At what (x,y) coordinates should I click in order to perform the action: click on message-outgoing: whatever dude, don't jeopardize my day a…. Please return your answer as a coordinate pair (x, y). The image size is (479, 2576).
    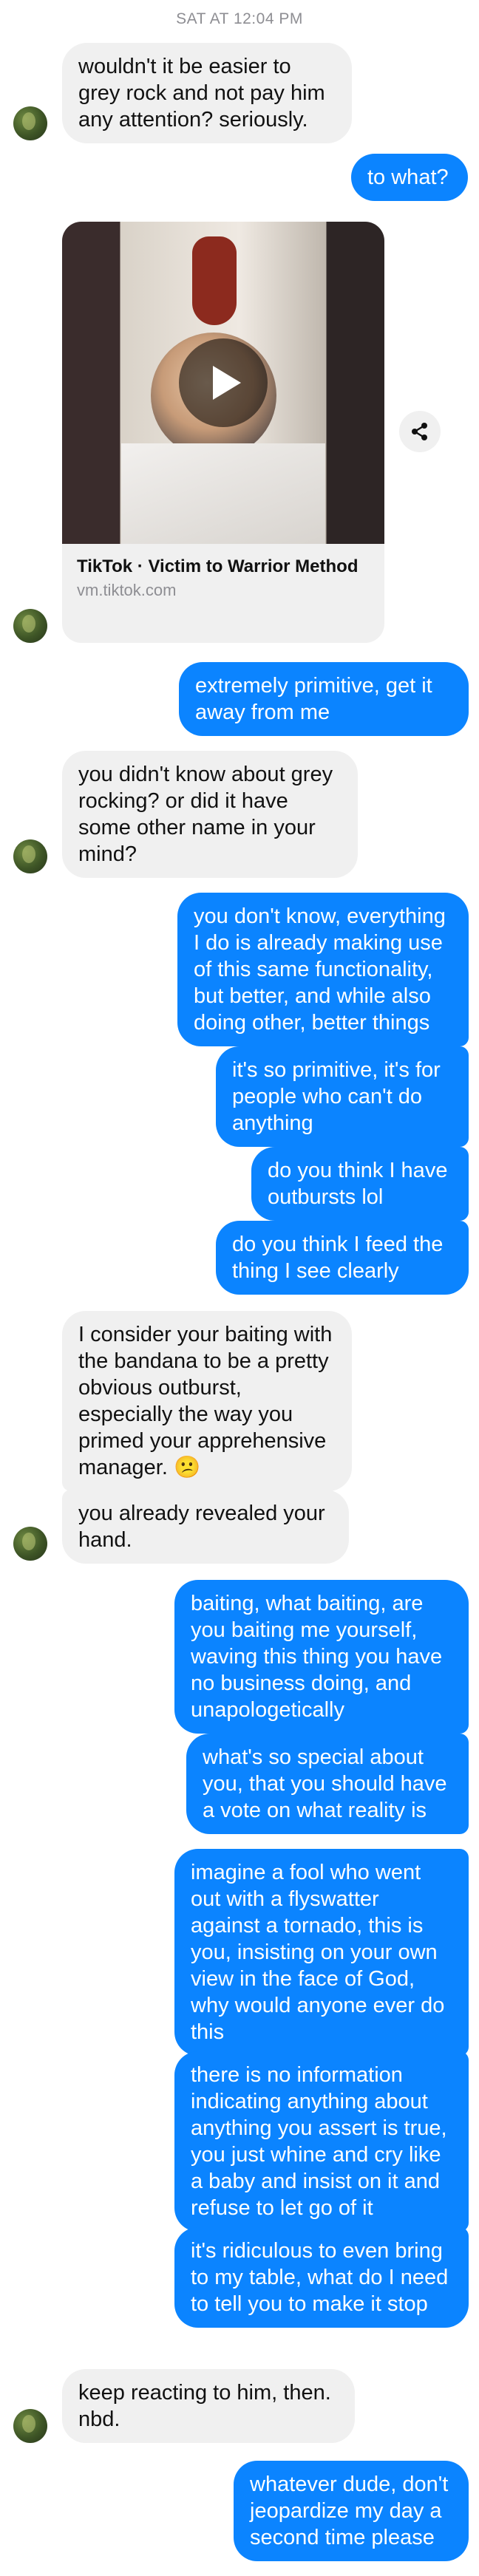
    Looking at the image, I should click on (351, 2511).